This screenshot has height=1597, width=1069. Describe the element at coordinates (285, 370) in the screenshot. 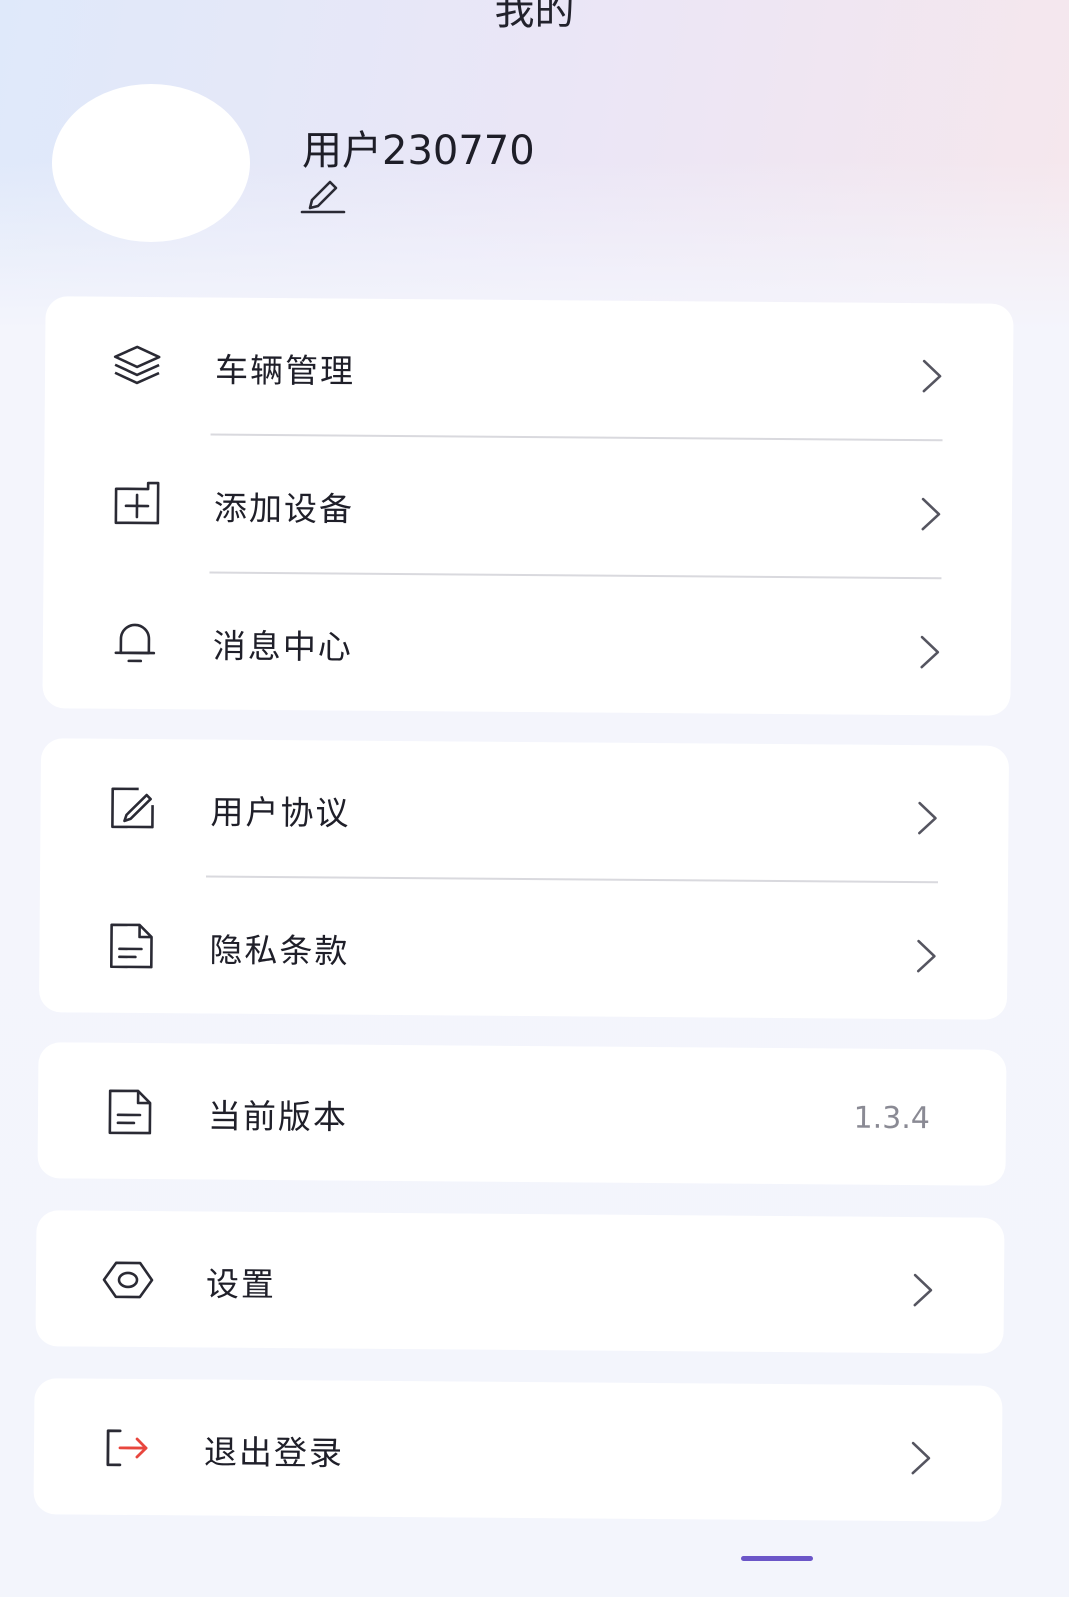

I see `menu-item-label: 车辆管理` at that location.